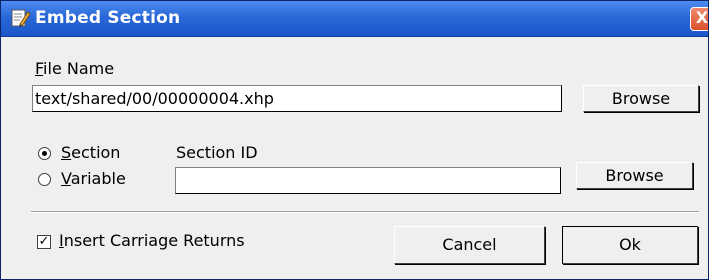  Describe the element at coordinates (699, 19) in the screenshot. I see `close-button: X` at that location.